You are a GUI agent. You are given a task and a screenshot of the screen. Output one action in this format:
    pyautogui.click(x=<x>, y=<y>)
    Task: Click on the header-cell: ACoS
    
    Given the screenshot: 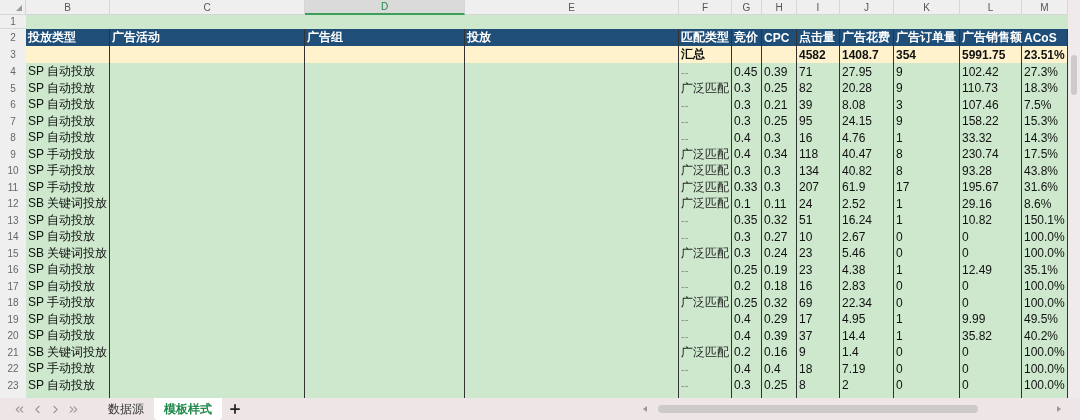 What is the action you would take?
    pyautogui.click(x=1045, y=38)
    